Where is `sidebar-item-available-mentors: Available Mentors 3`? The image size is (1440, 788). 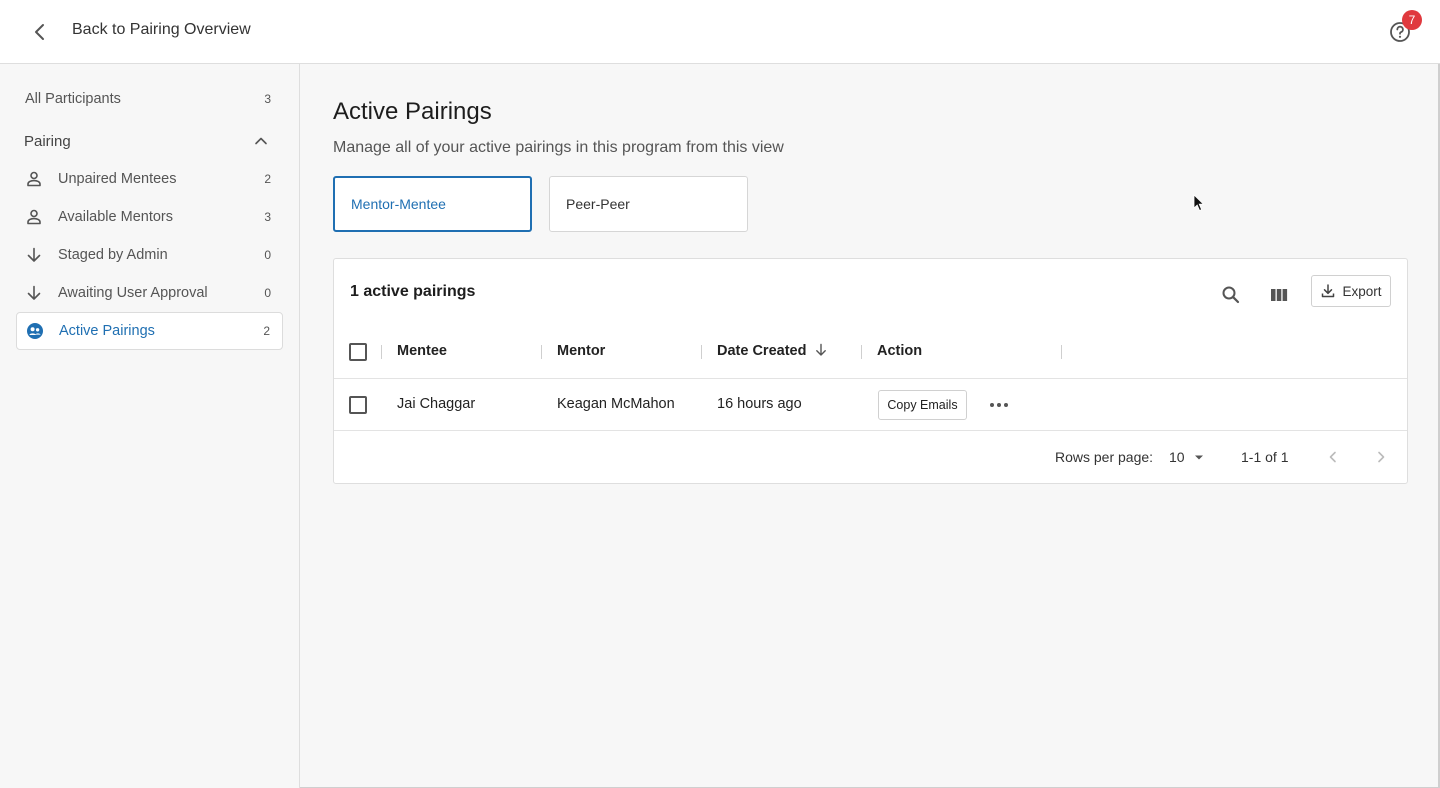 sidebar-item-available-mentors: Available Mentors 3 is located at coordinates (149, 217).